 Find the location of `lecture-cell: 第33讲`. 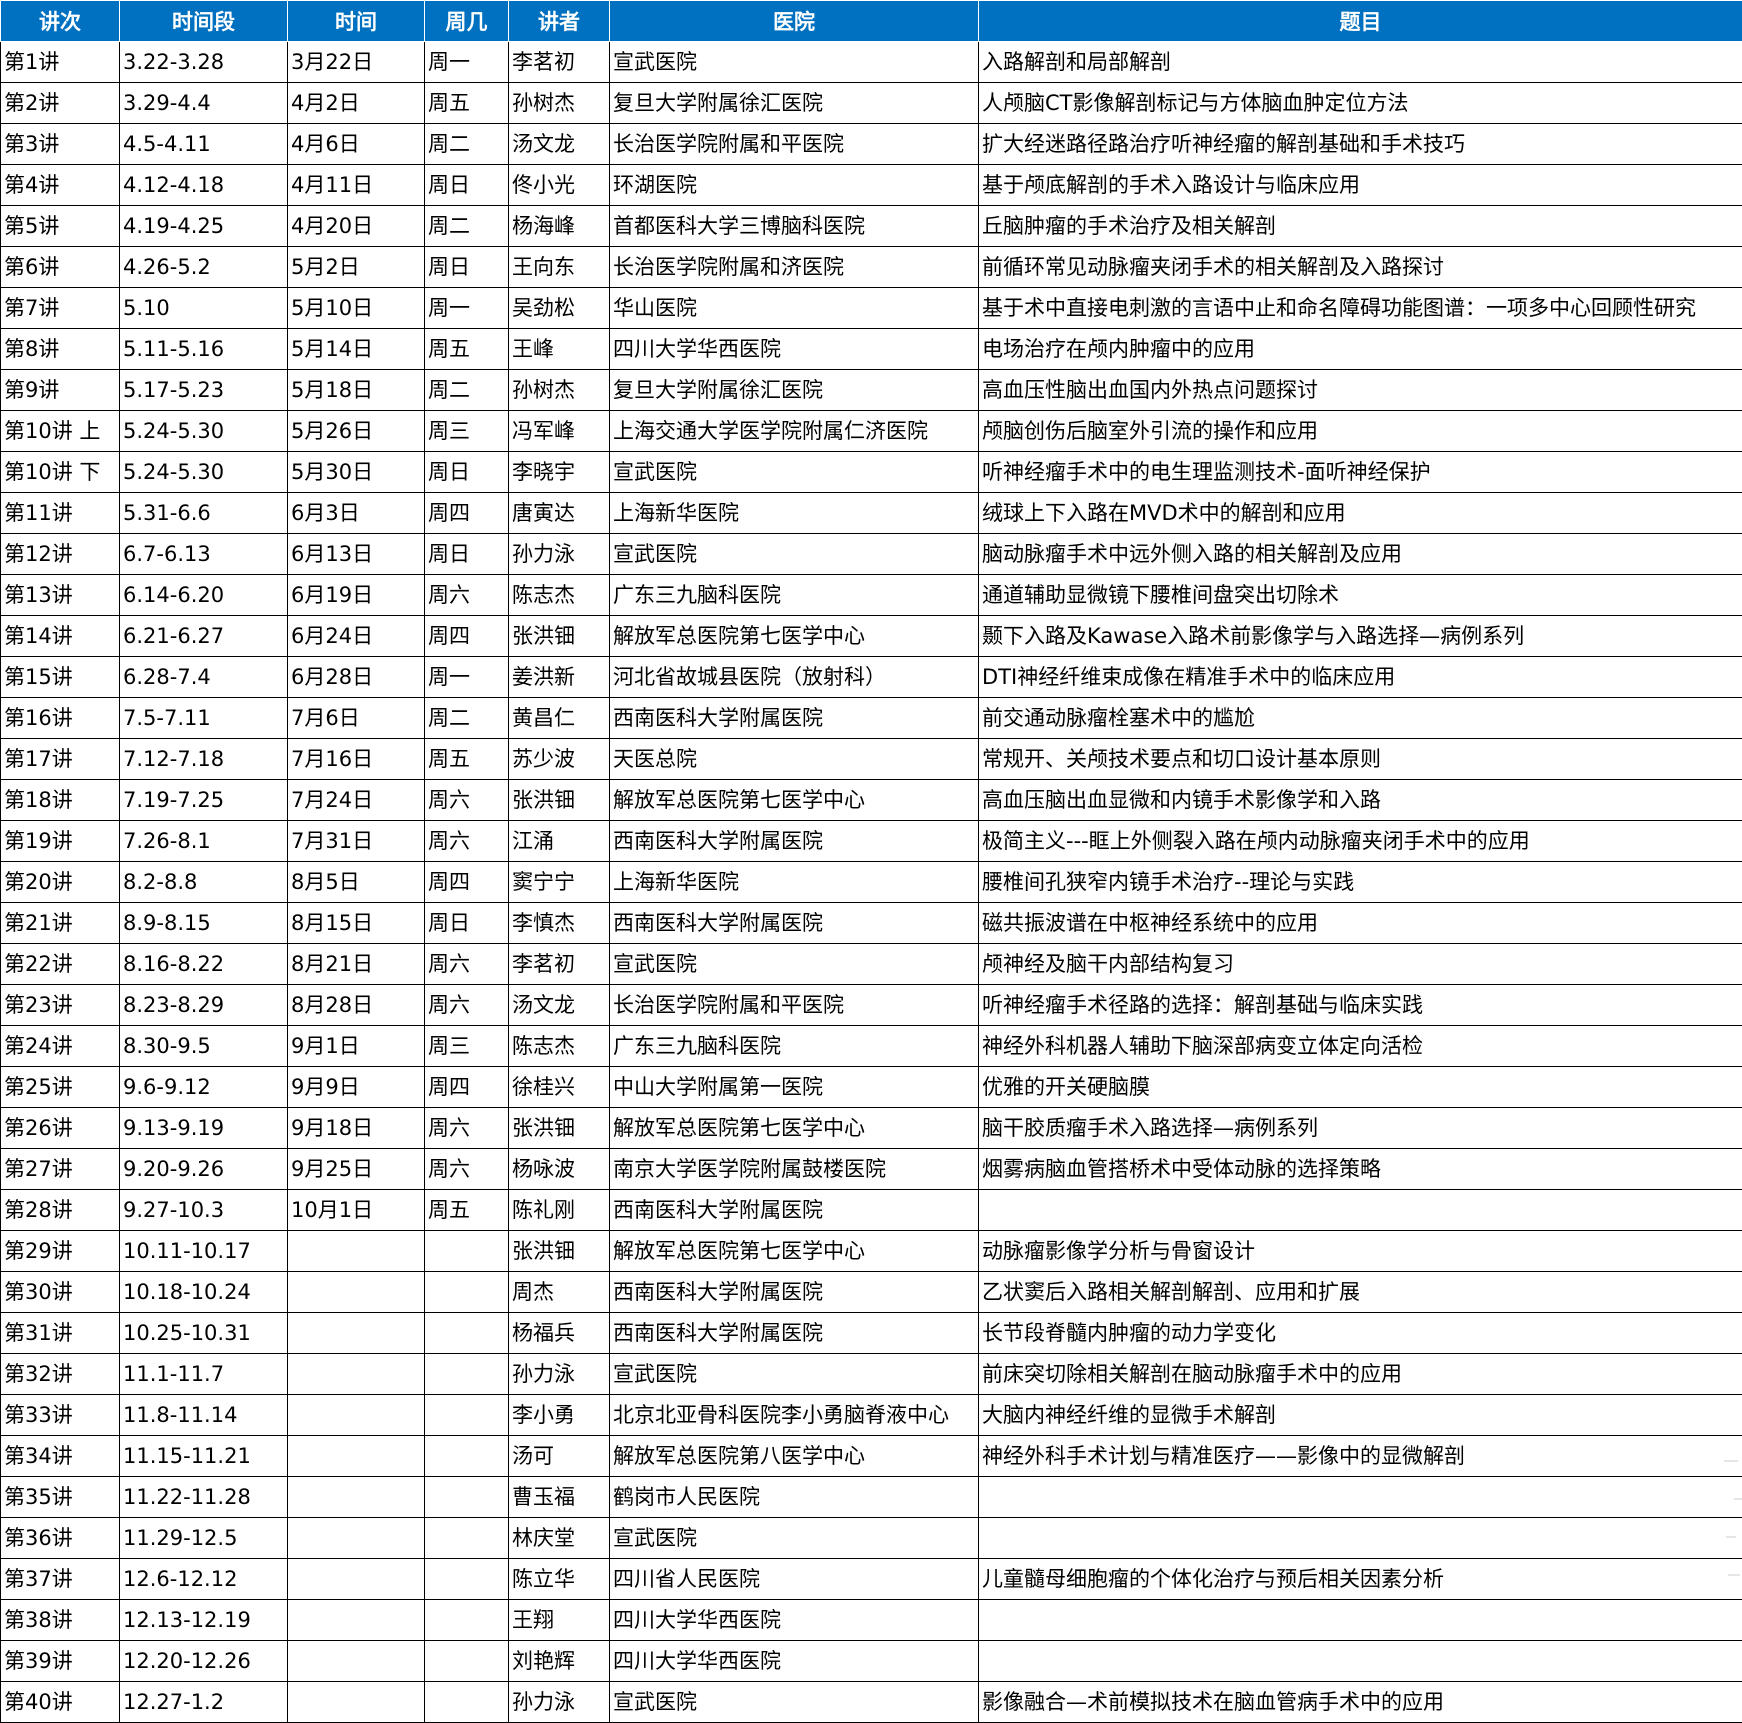

lecture-cell: 第33讲 is located at coordinates (60, 1415).